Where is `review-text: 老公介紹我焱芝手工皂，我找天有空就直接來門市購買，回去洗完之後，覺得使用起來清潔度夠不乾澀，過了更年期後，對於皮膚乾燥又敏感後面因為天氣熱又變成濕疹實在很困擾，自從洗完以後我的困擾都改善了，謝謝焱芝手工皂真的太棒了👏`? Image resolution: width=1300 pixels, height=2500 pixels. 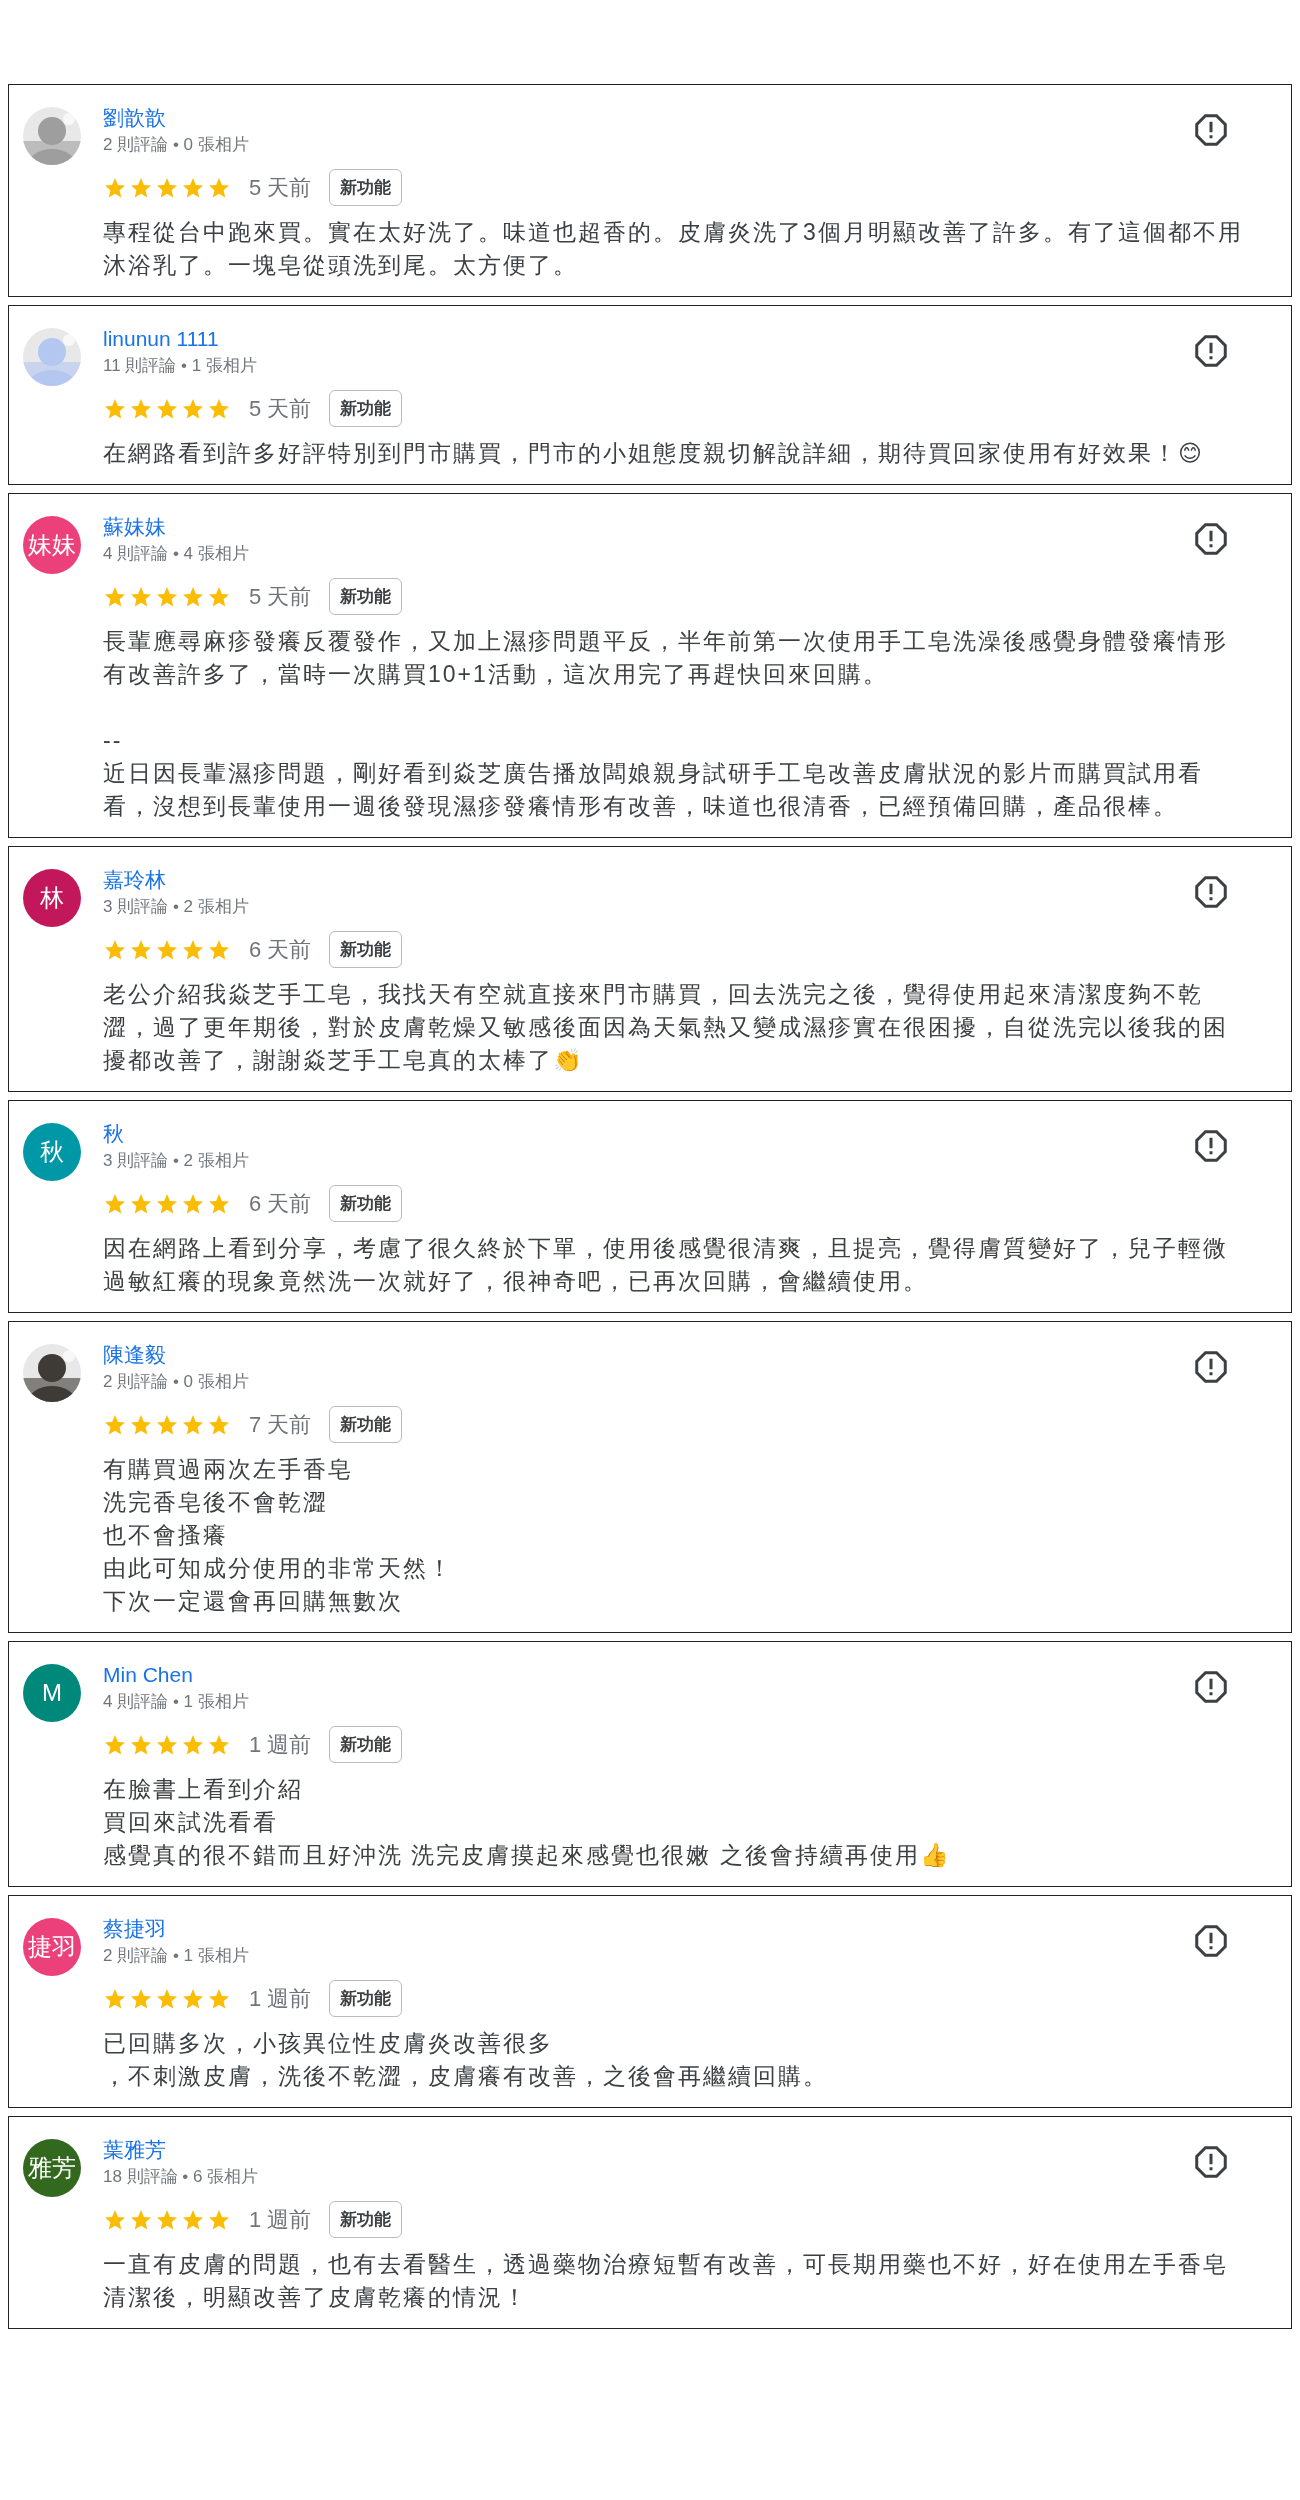 review-text: 老公介紹我焱芝手工皂，我找天有空就直接來門市購買，回去洗完之後，覺得使用起來清潔度夠不乾澀，過了更年期後，對於皮膚乾燥又敏感後面因為天氣熱又變成濕疹實在很困擾，自從洗完以後我的困擾都改善了，謝謝焱芝手工皂真的太棒了👏 is located at coordinates (666, 1027).